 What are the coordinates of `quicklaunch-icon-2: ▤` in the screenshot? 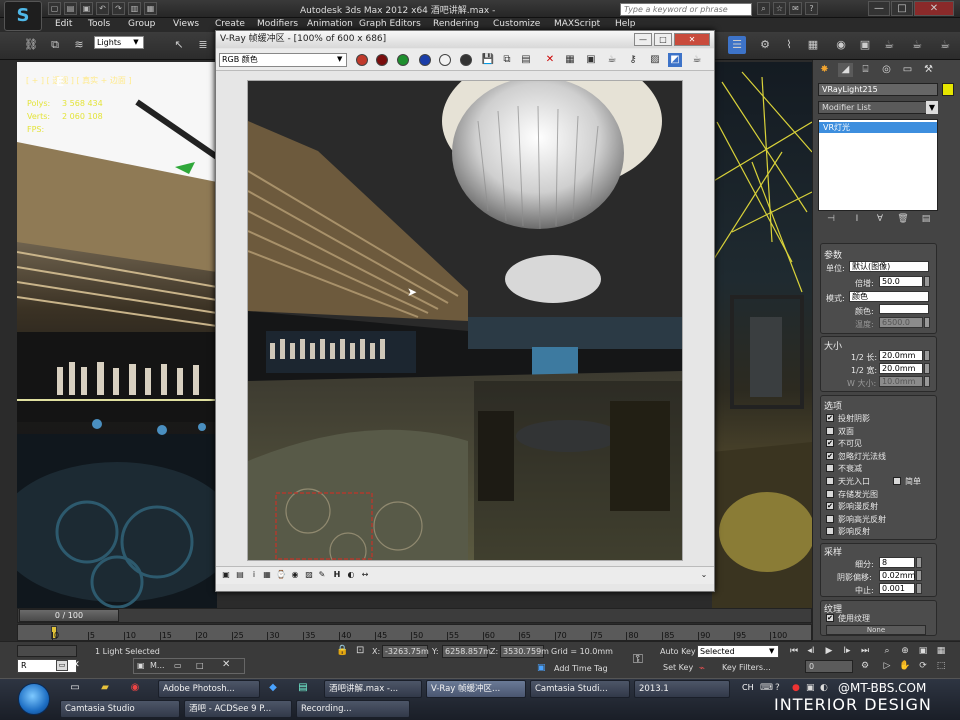 It's located at (303, 688).